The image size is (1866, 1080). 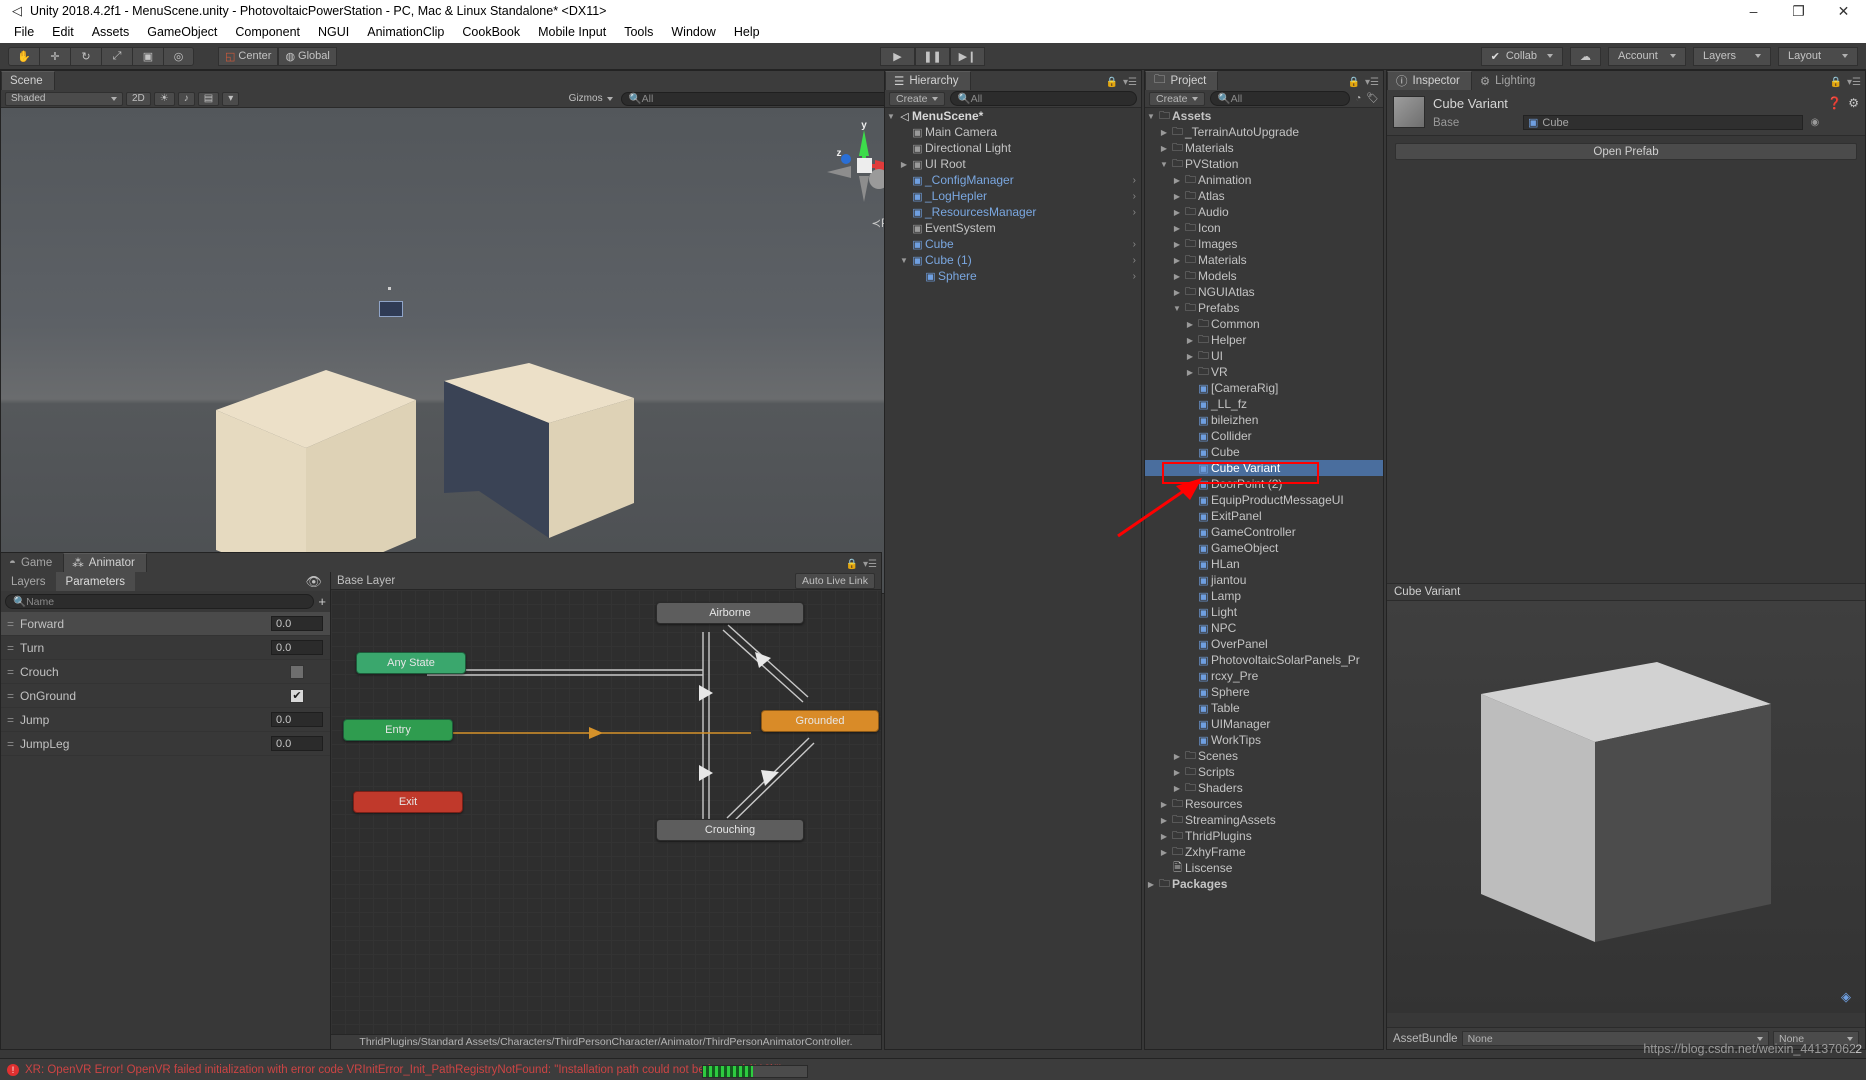 I want to click on animator-state-node: Grounded, so click(x=820, y=721).